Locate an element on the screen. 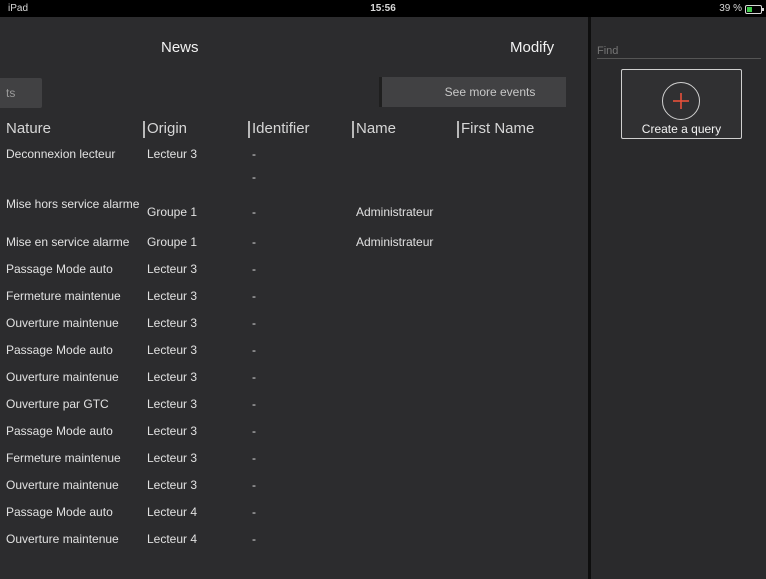 This screenshot has width=766, height=579. column-header-label: First Name is located at coordinates (498, 128).